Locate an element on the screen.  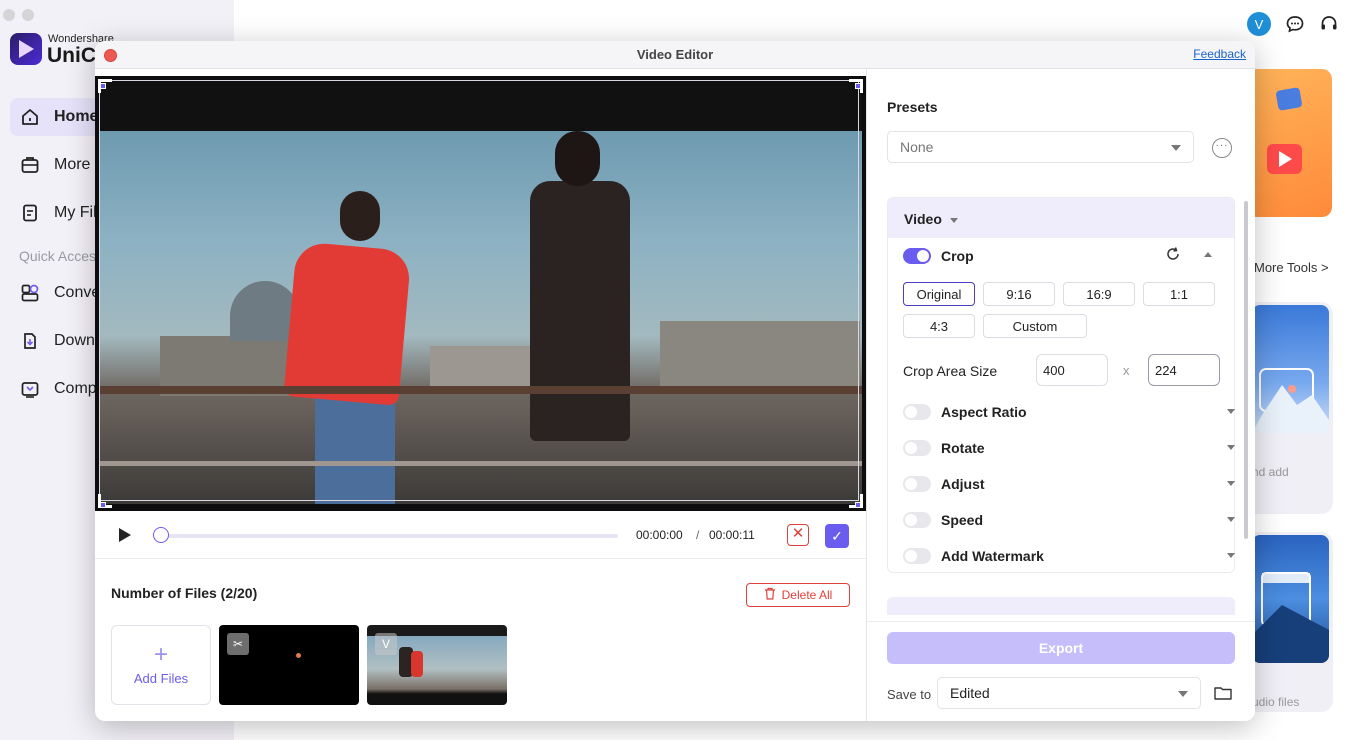
timeline-track is located at coordinates (388, 536).